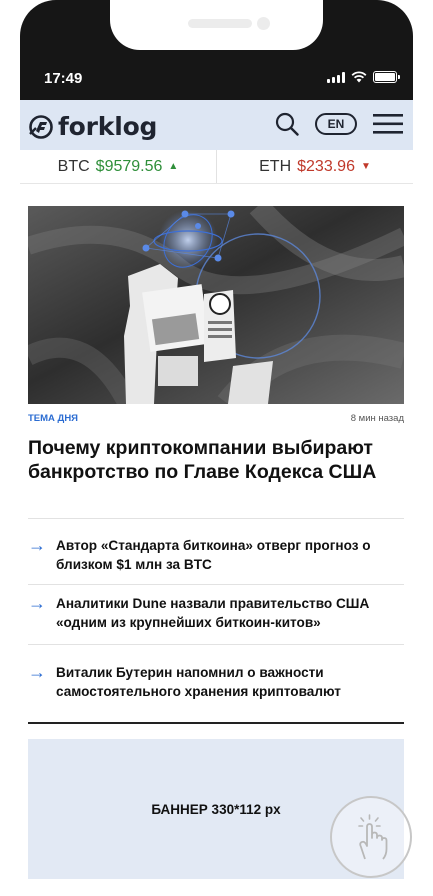 The width and height of the screenshot is (433, 896). I want to click on btc-ticker: BTC $9579.56 ▲, so click(118, 166).